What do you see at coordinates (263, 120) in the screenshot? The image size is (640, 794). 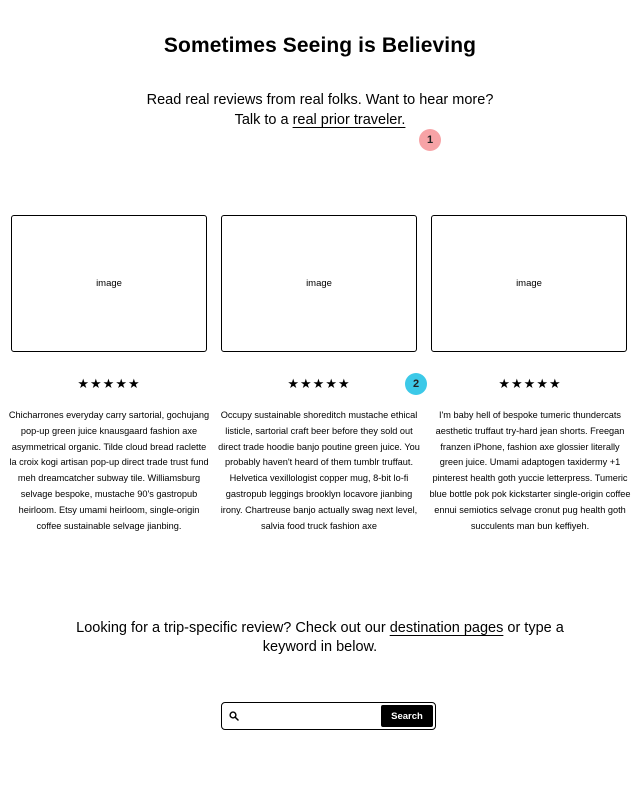 I see `intro-prefix: Talk to a` at bounding box center [263, 120].